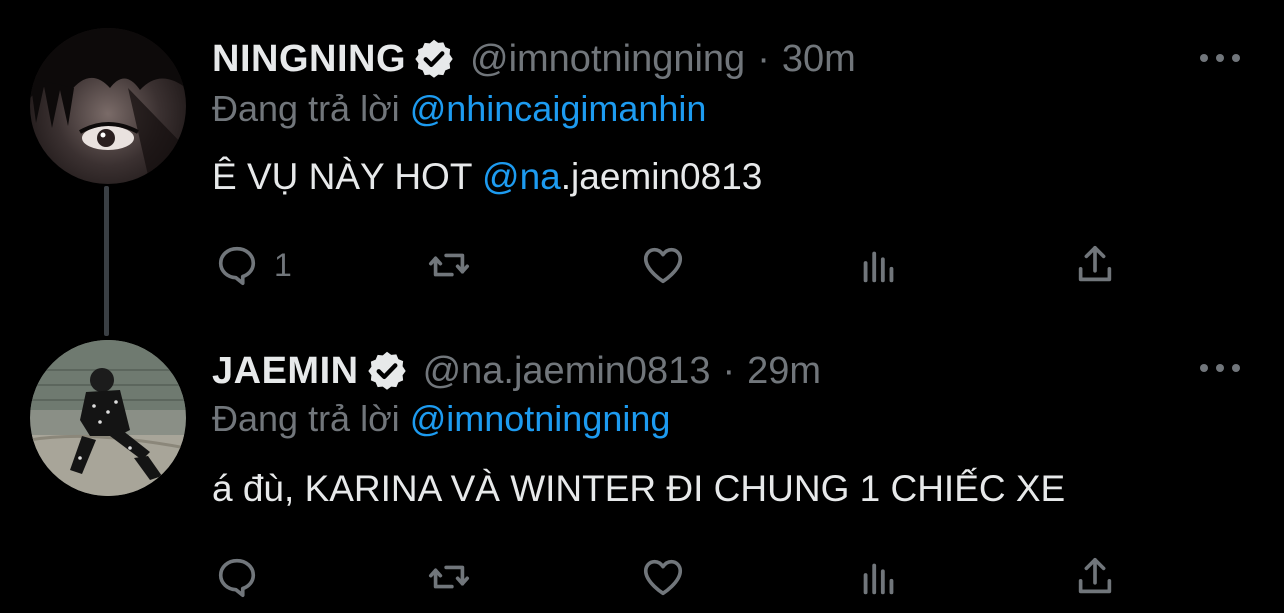 The width and height of the screenshot is (1284, 613). Describe the element at coordinates (283, 264) in the screenshot. I see `reply-count: 1` at that location.